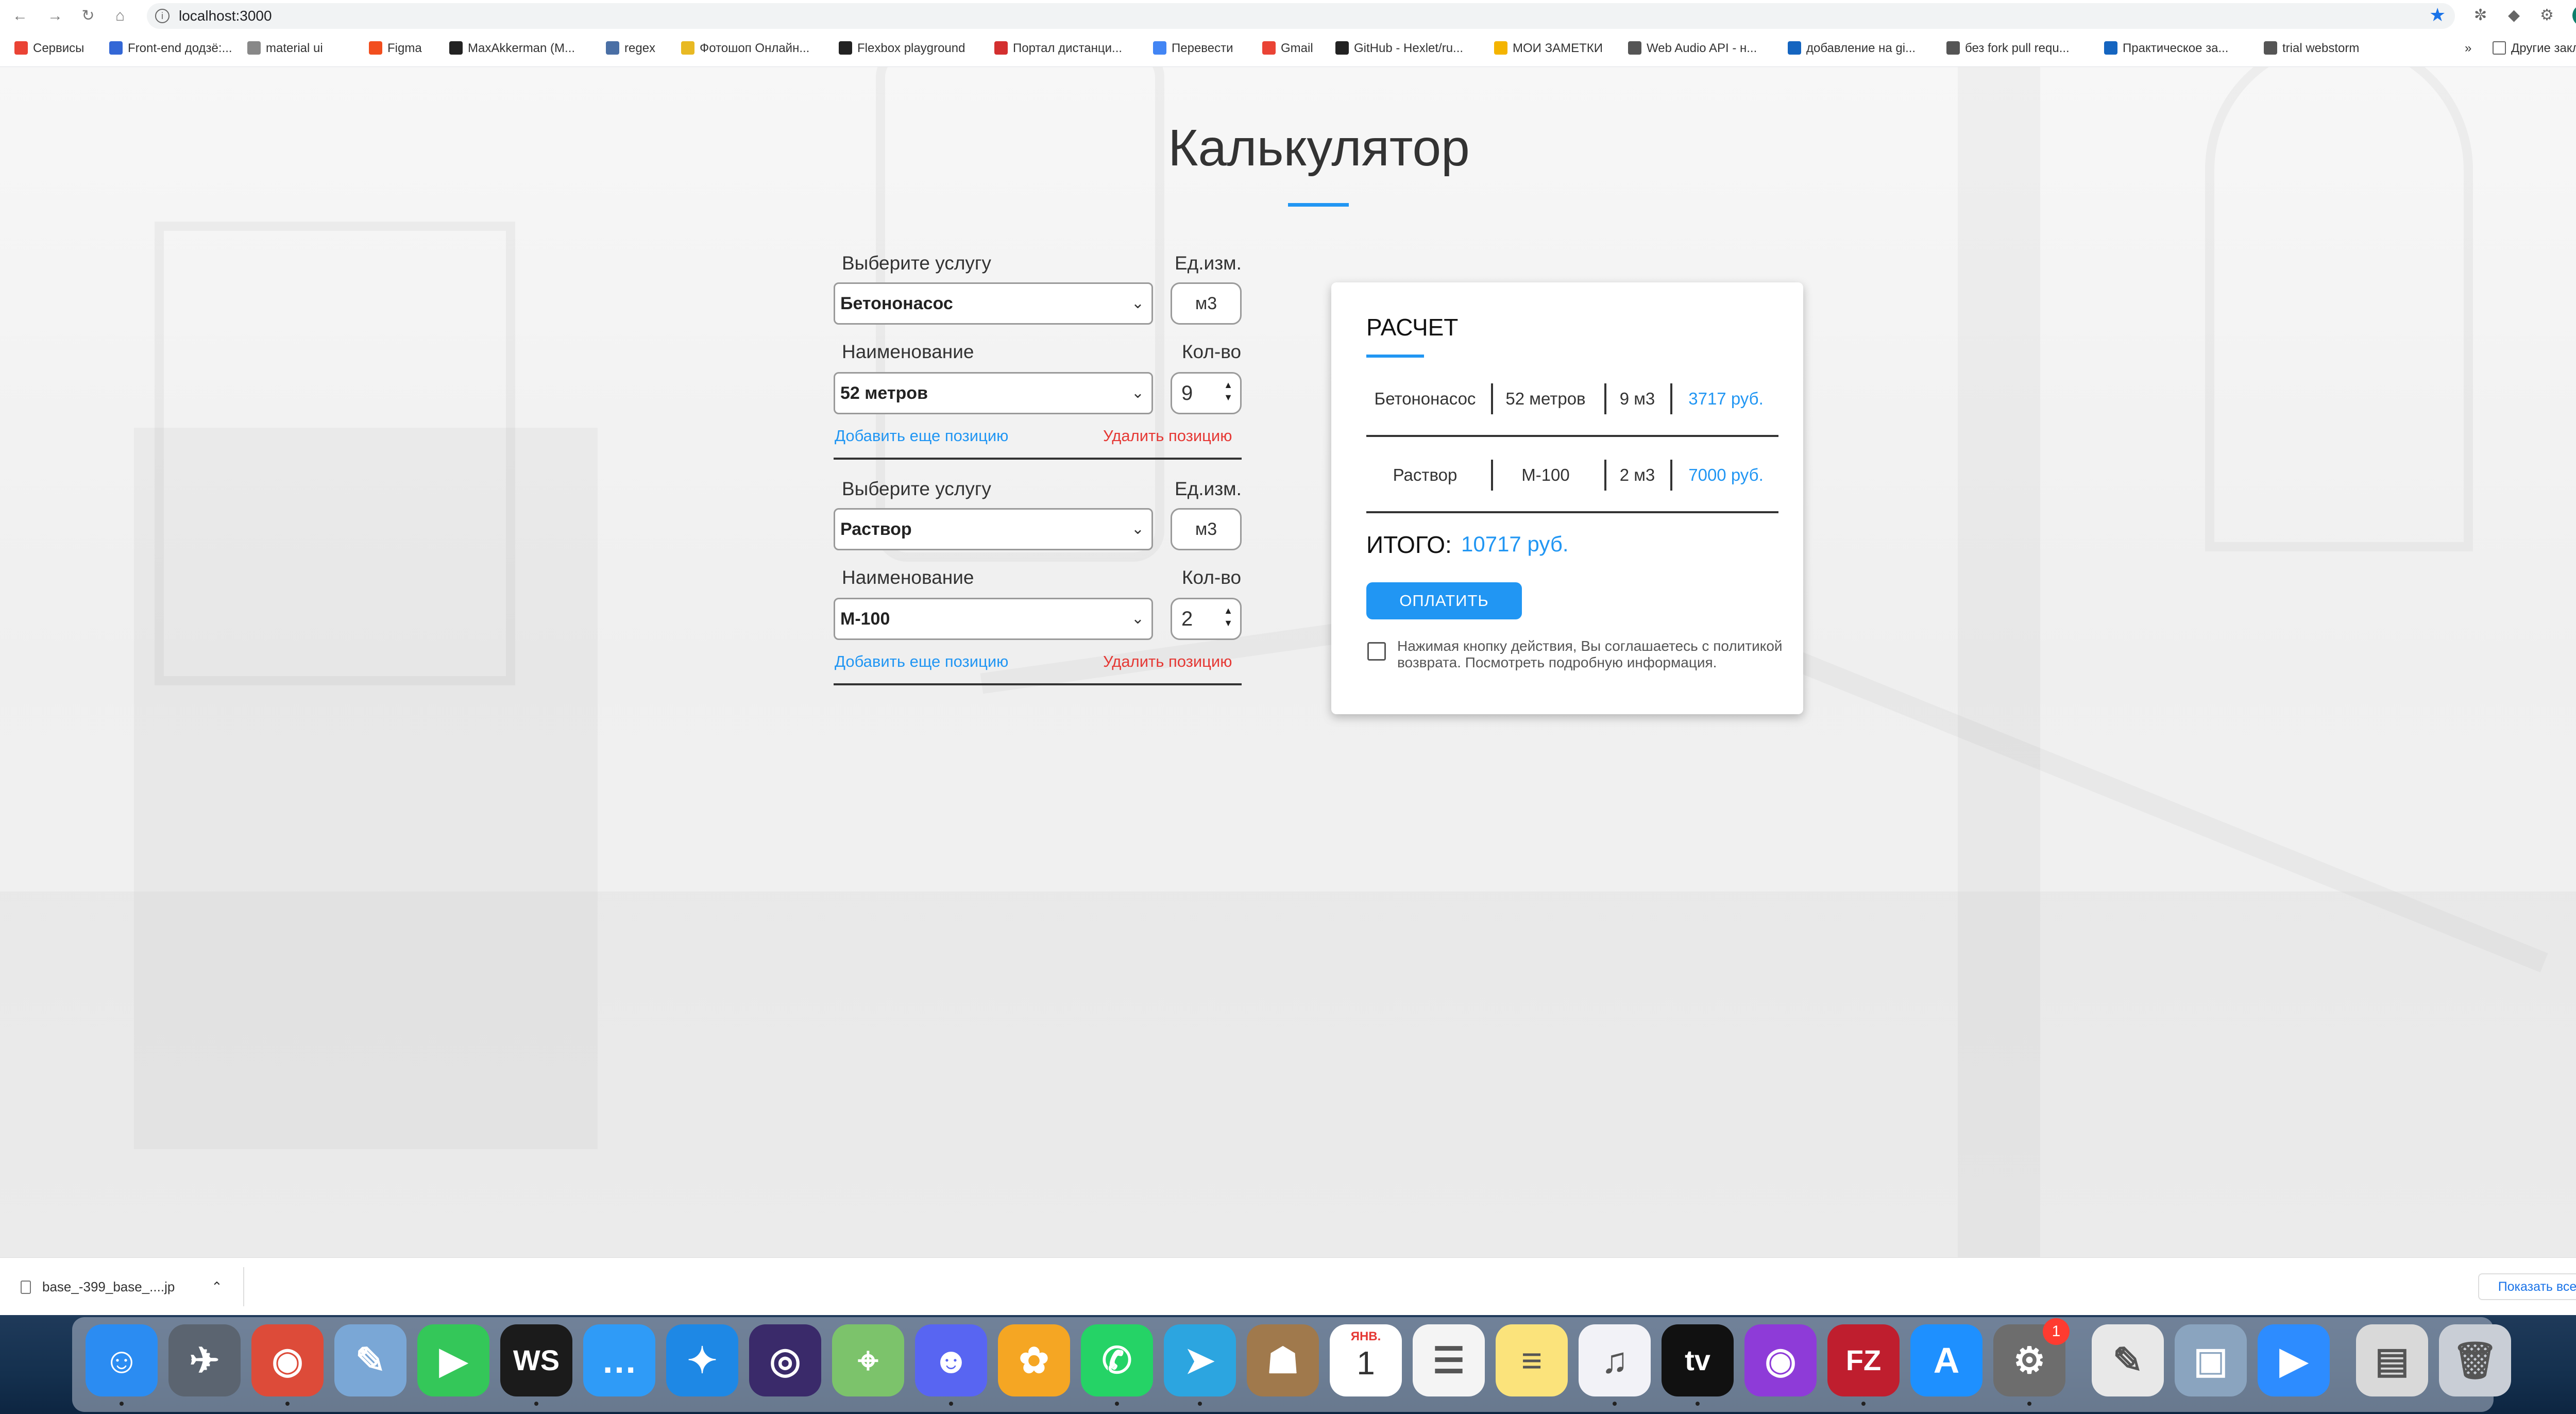 The height and width of the screenshot is (1414, 2576). Describe the element at coordinates (20, 16) in the screenshot. I see `back-icon: ←` at that location.